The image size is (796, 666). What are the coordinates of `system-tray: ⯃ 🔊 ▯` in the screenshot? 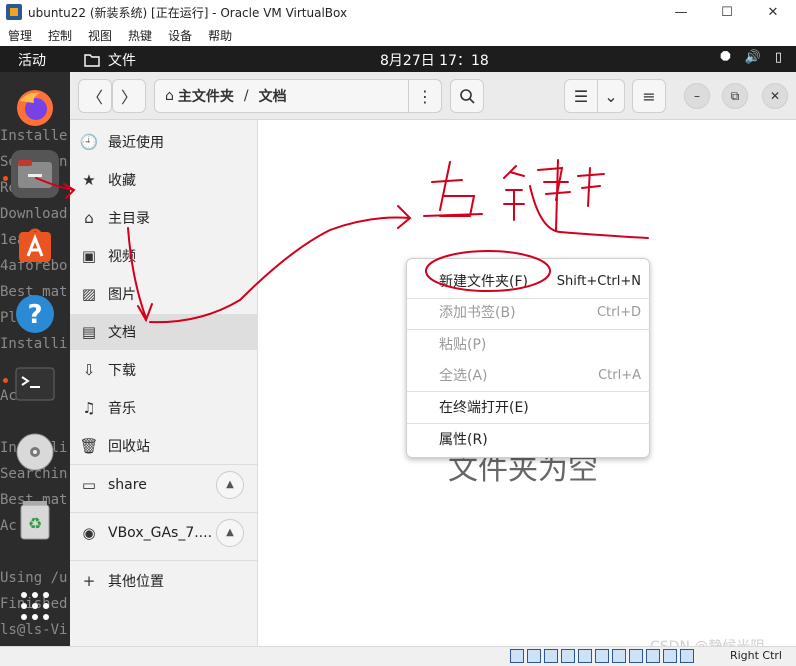 It's located at (751, 57).